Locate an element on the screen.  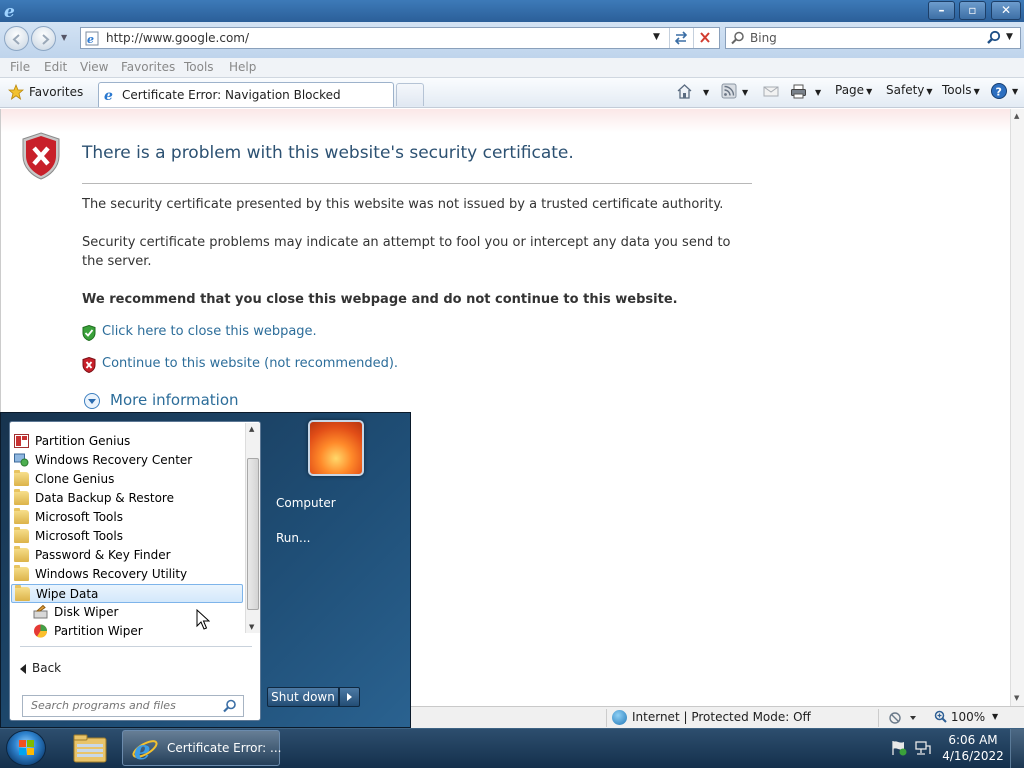
zoom-control: 100% is located at coordinates (959, 717).